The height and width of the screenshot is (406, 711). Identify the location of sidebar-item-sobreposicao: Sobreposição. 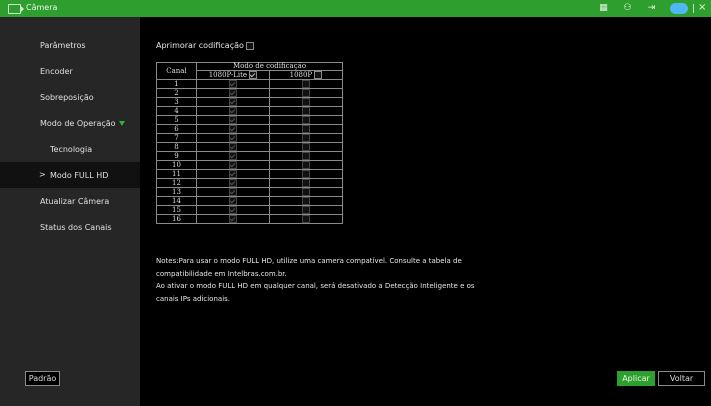
(70, 97).